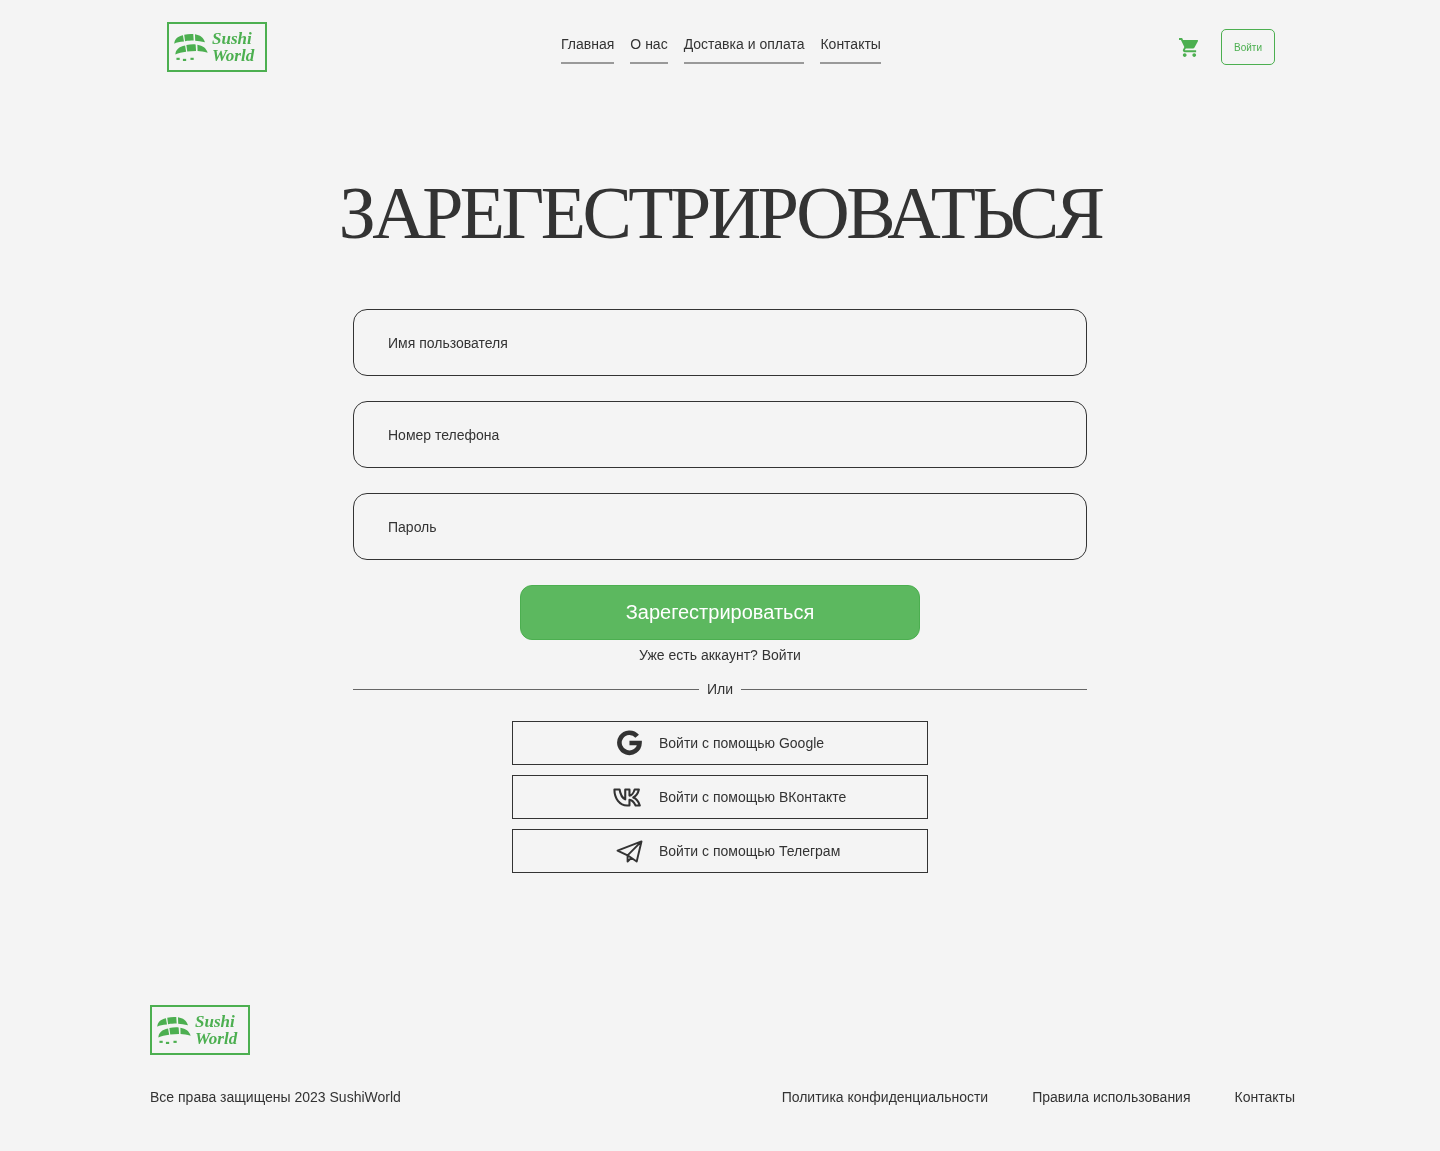 Image resolution: width=1440 pixels, height=1151 pixels. What do you see at coordinates (629, 743) in the screenshot?
I see `google-logo-icon` at bounding box center [629, 743].